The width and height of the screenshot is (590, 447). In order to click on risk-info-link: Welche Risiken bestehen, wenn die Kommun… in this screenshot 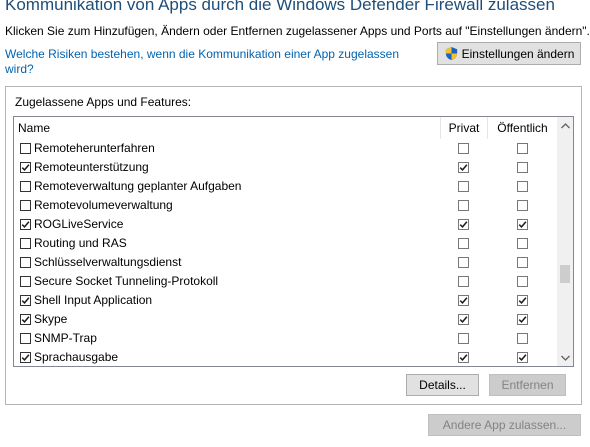, I will do `click(215, 62)`.